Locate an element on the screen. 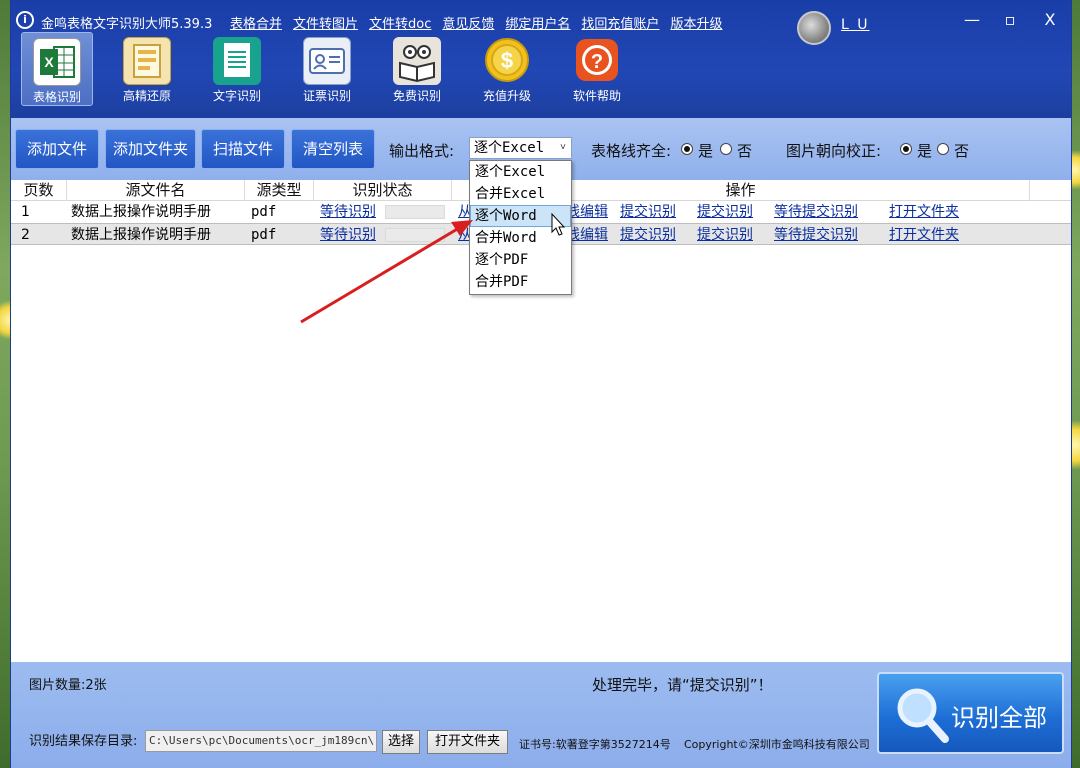  grid-lines-label: 表格线齐全: is located at coordinates (631, 151).